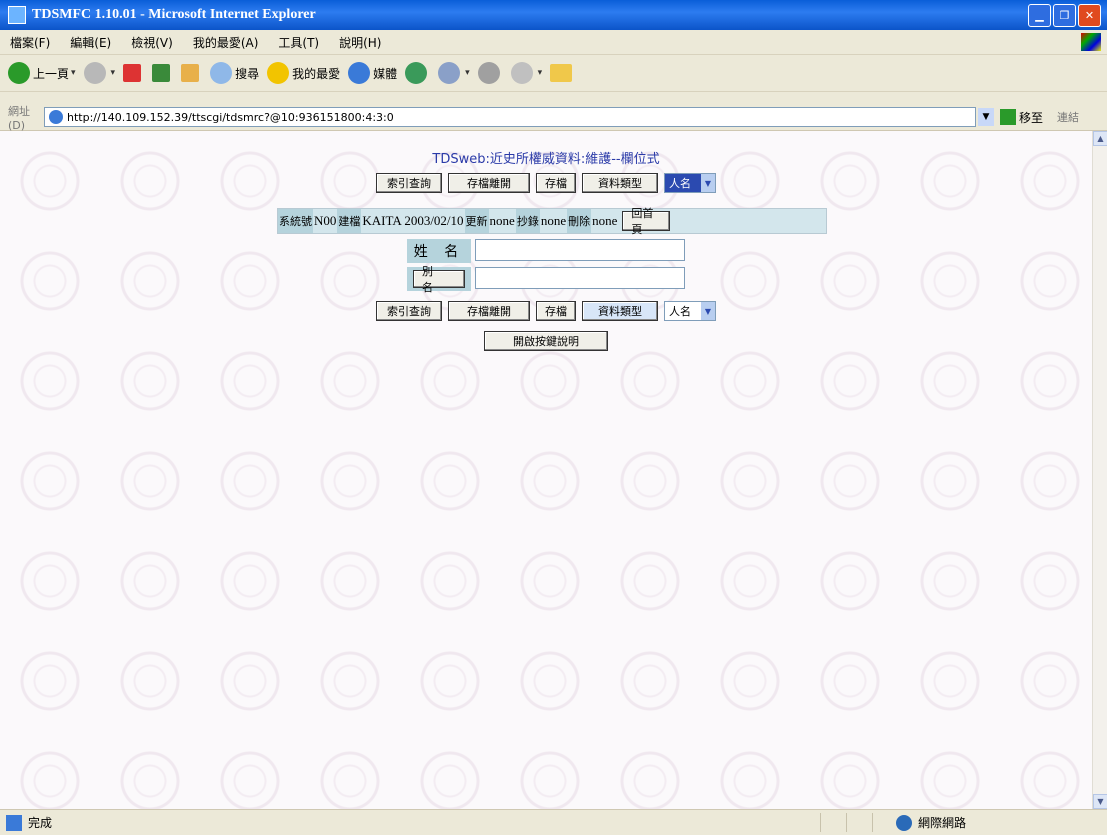 The height and width of the screenshot is (835, 1107). I want to click on help-row: 開啟按鍵說明, so click(546, 341).